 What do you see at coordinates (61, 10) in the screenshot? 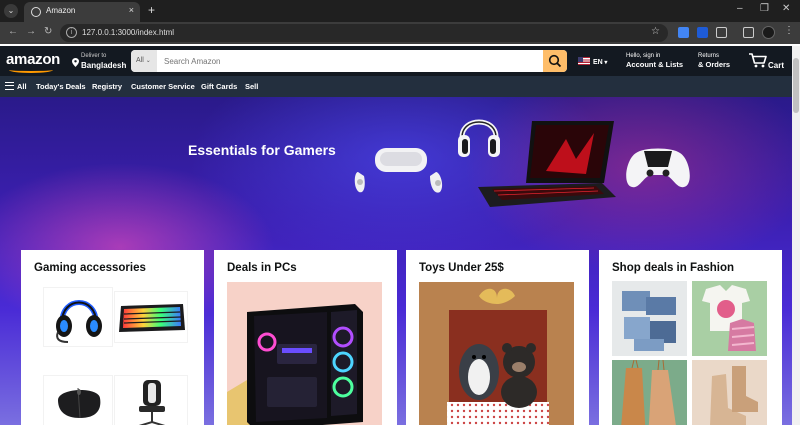
I see `tab-title: Amazon` at bounding box center [61, 10].